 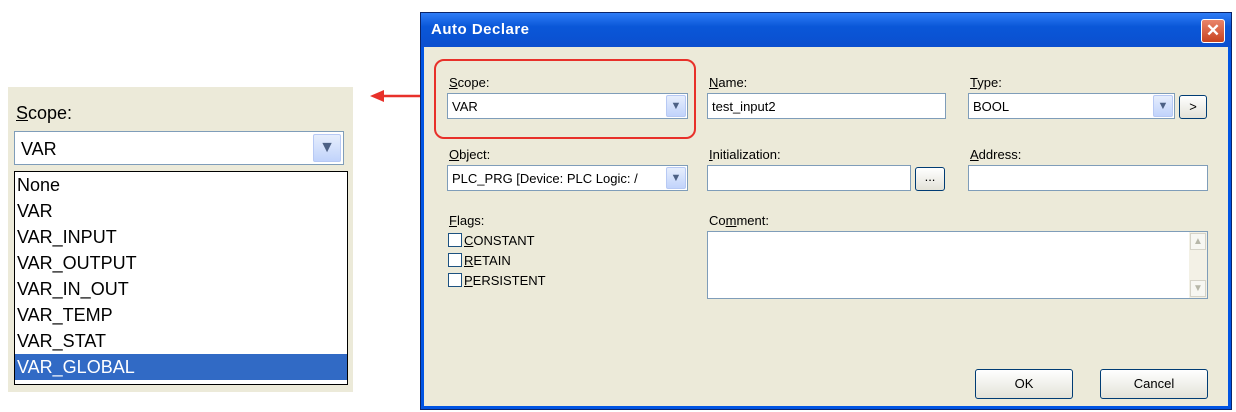 What do you see at coordinates (181, 211) in the screenshot?
I see `list-item: VAR` at bounding box center [181, 211].